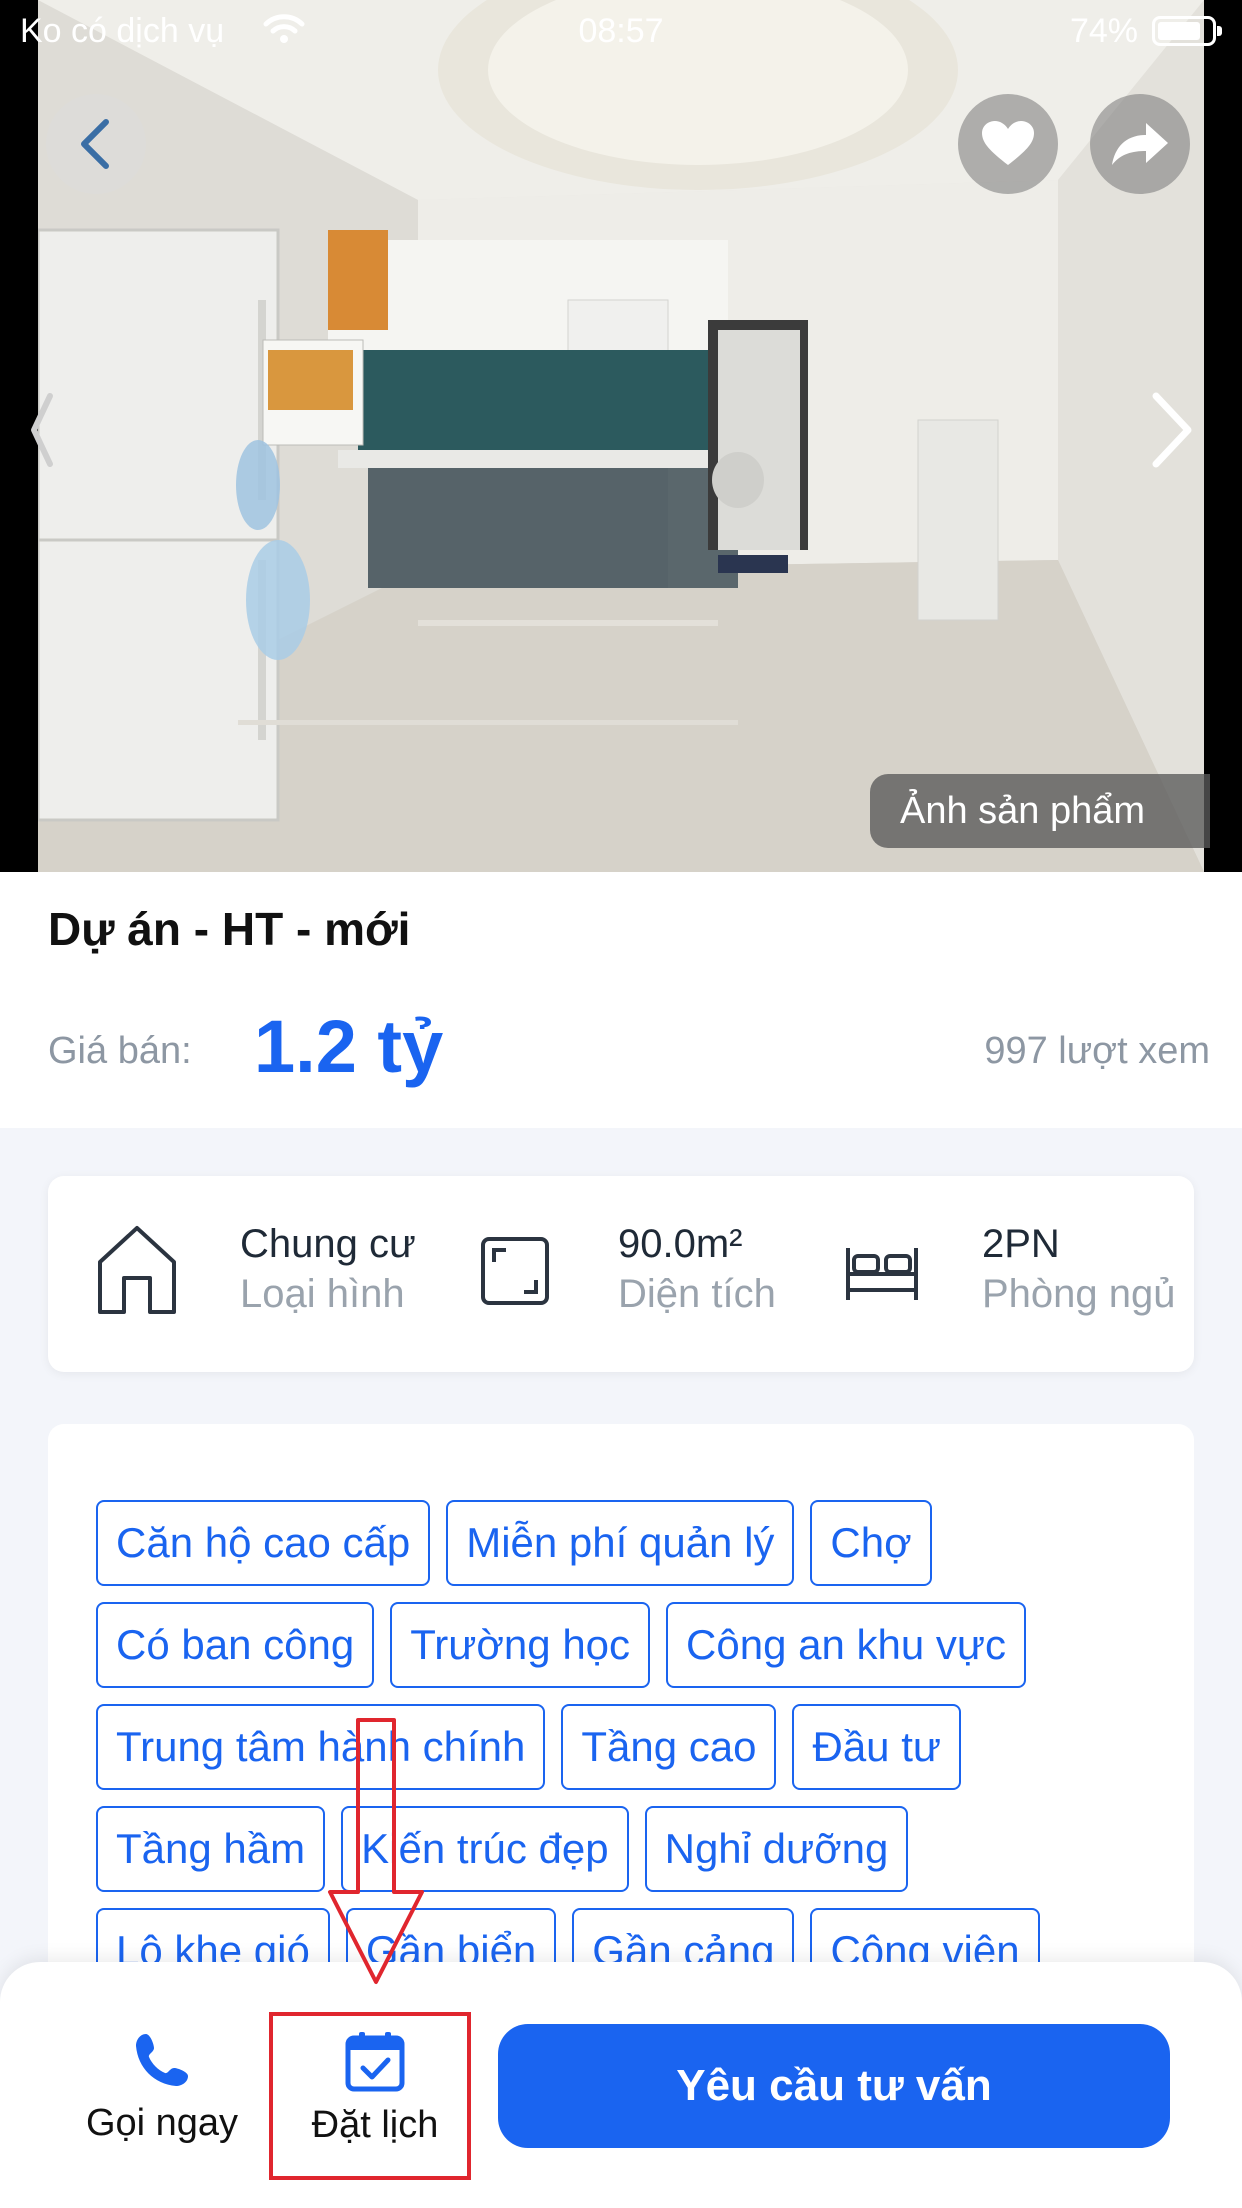 Image resolution: width=1242 pixels, height=2208 pixels. Describe the element at coordinates (349, 1046) in the screenshot. I see `price-value: 1.2 tỷ` at that location.